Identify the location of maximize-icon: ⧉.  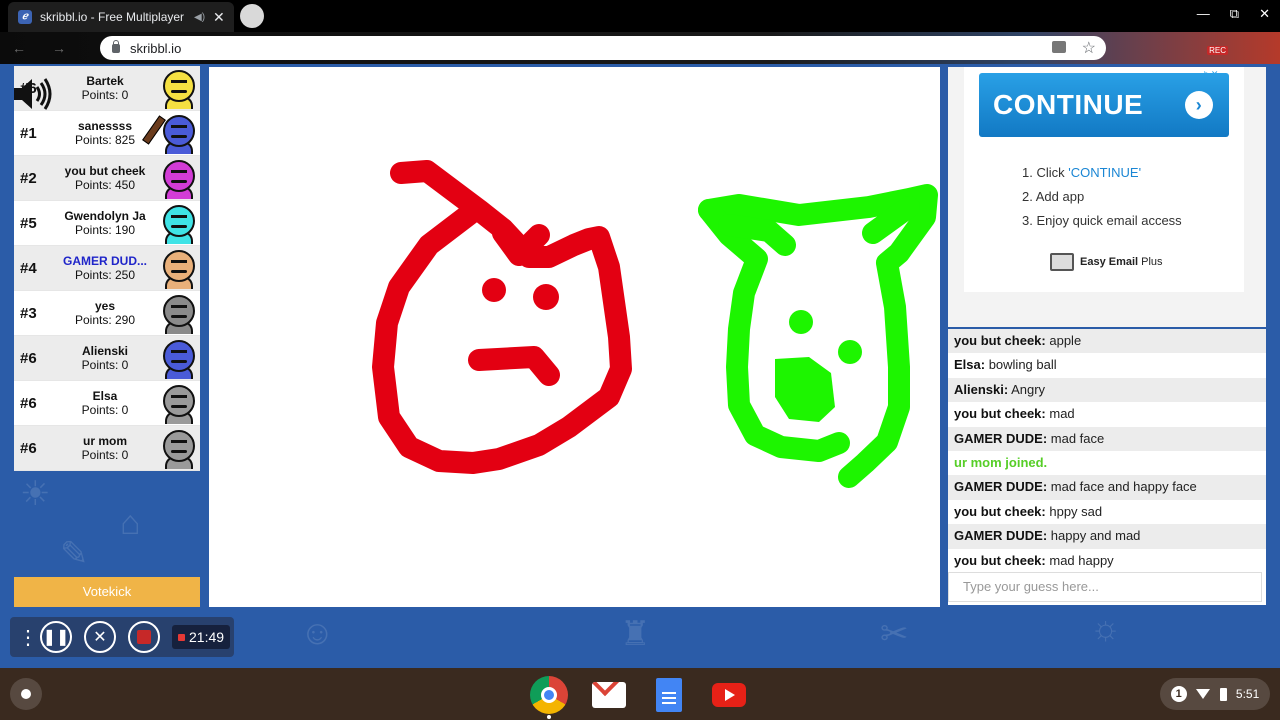
(1234, 14).